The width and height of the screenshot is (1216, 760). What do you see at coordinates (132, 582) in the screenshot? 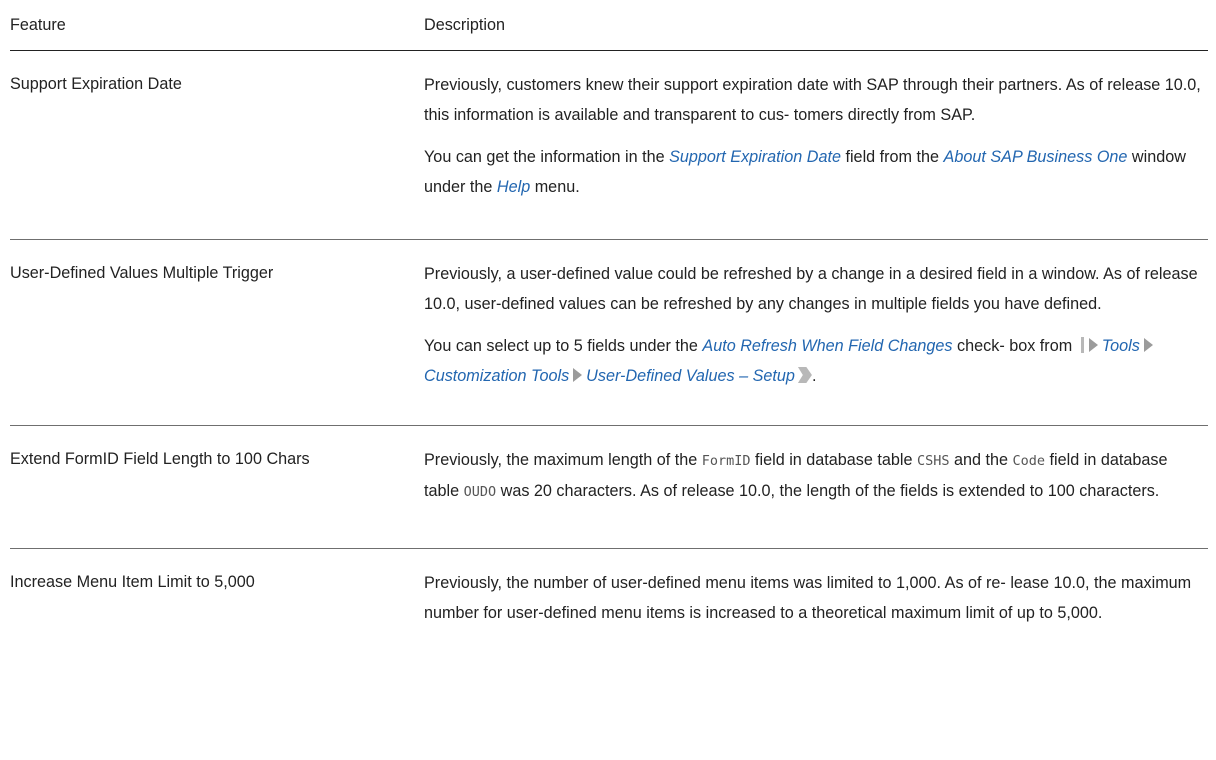
I see `feature-cell: Increase Menu Item Limit to 5,000` at bounding box center [132, 582].